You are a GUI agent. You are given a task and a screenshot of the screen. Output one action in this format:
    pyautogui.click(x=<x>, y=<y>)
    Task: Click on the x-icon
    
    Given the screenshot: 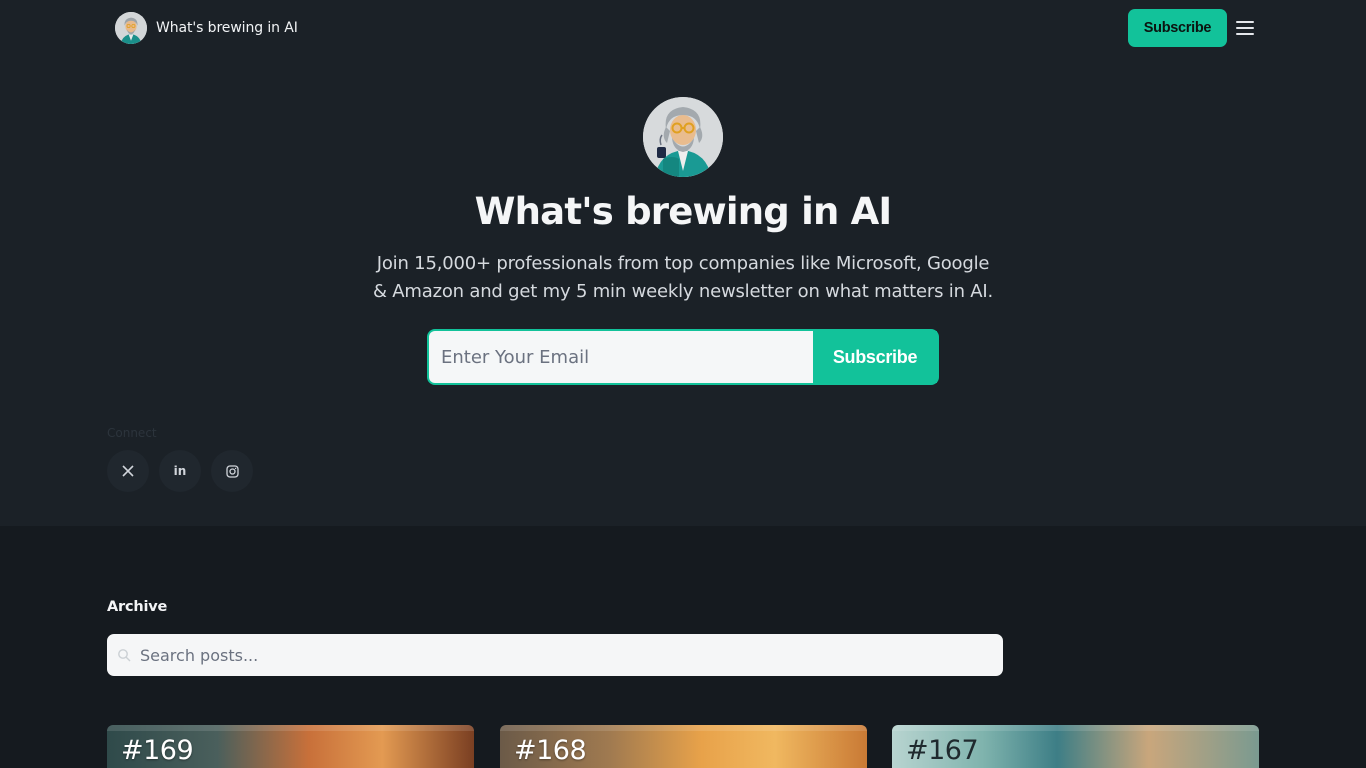 What is the action you would take?
    pyautogui.click(x=128, y=471)
    